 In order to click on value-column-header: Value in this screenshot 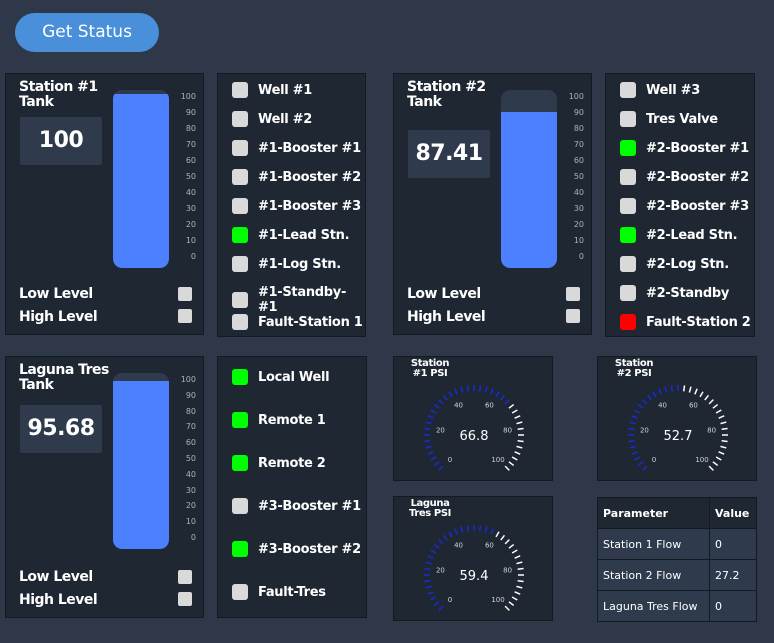, I will do `click(733, 513)`.